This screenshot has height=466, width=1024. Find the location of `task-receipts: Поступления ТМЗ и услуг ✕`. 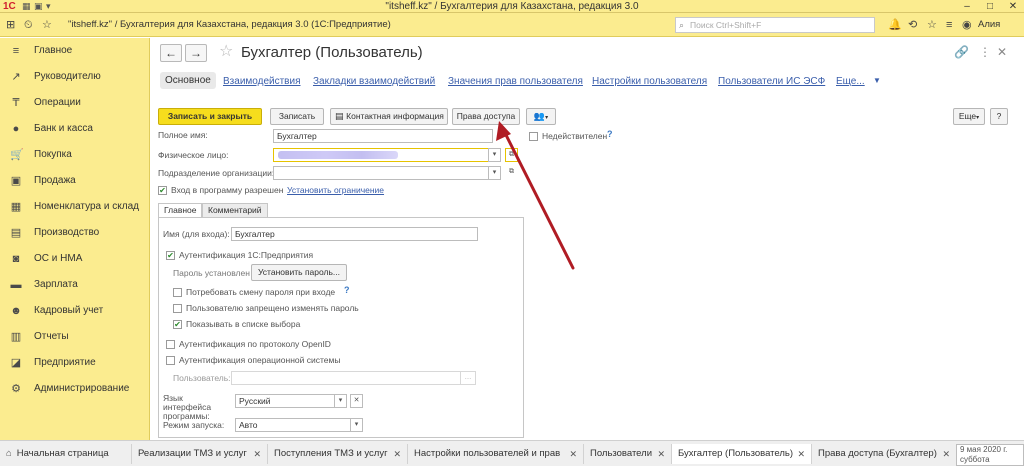

task-receipts: Поступления ТМЗ и услуг ✕ is located at coordinates (338, 454).